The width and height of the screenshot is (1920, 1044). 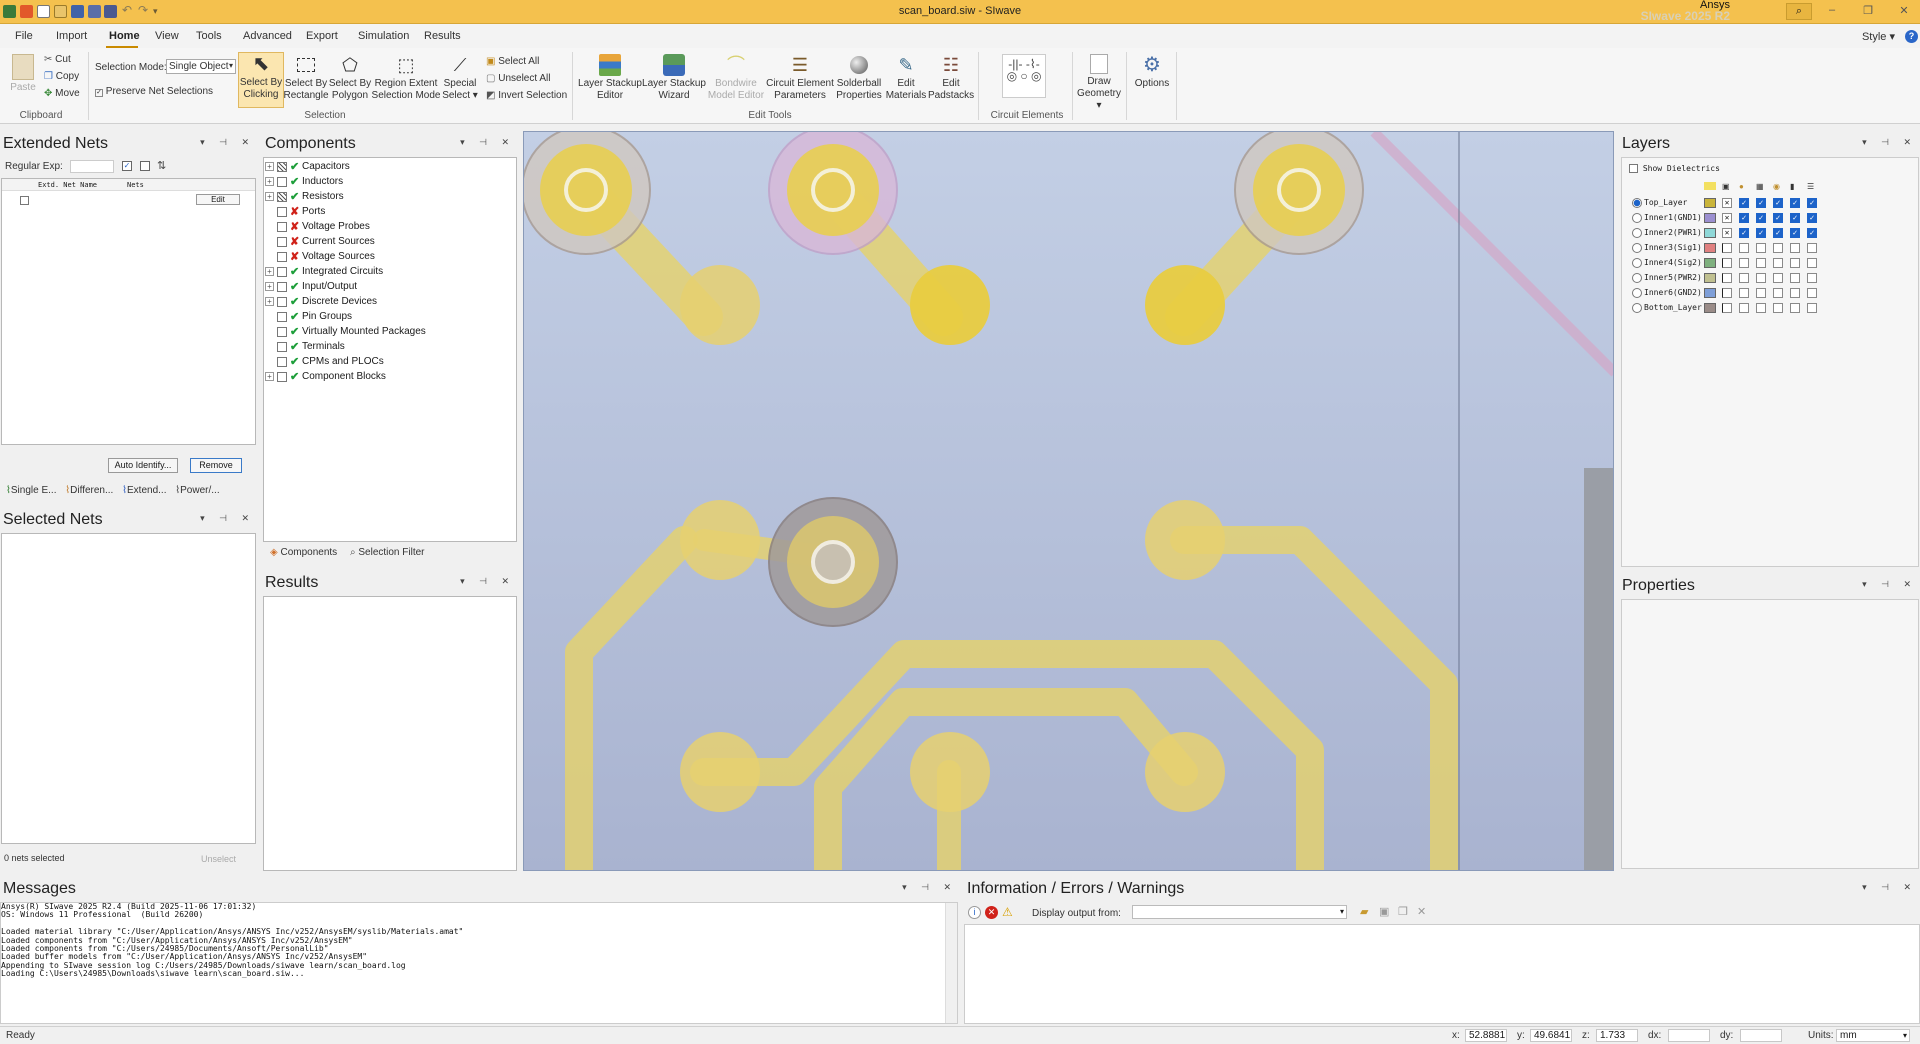 I want to click on component-tree-item: + ✔ Resistors, so click(x=389, y=197).